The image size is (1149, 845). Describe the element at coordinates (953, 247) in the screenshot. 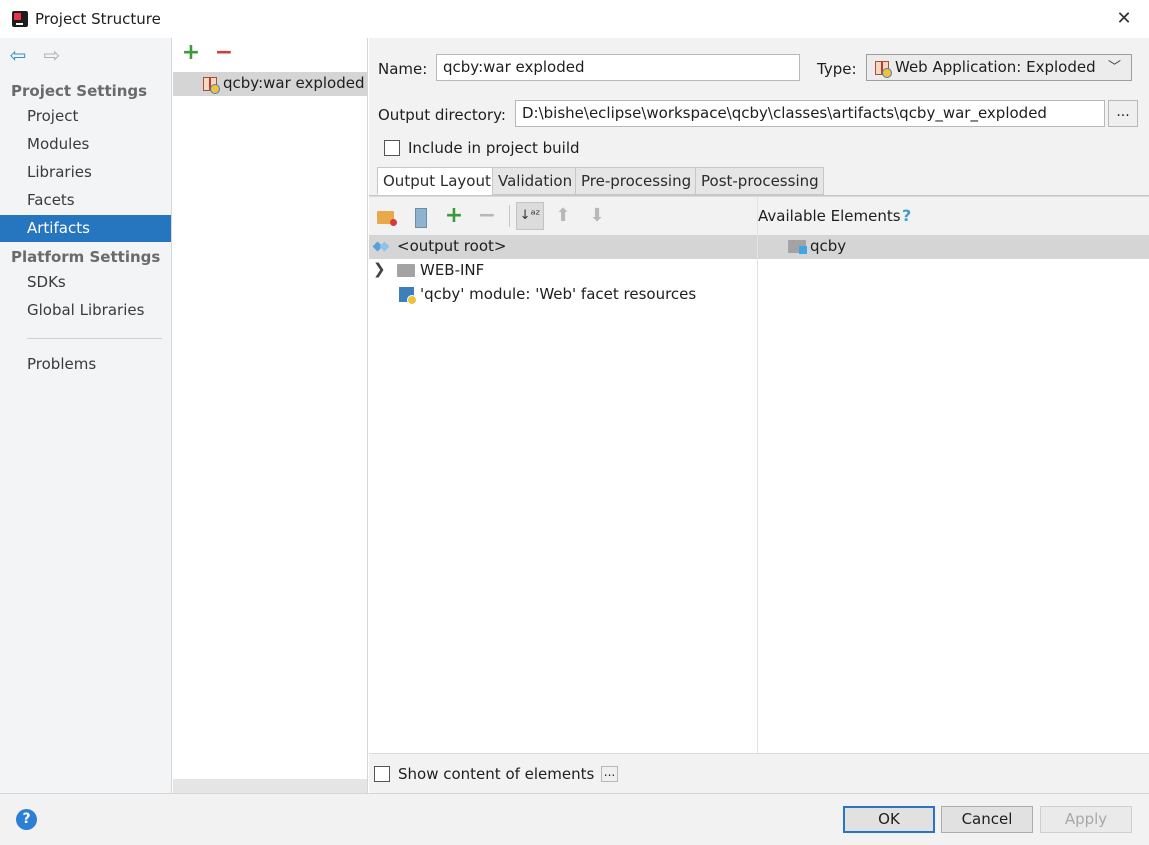

I see `available-item-qcby: qcby` at that location.